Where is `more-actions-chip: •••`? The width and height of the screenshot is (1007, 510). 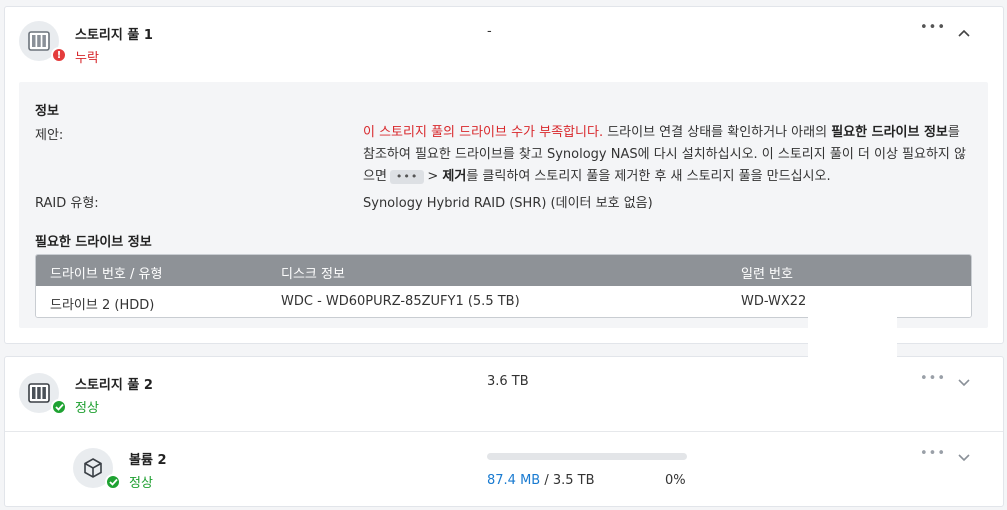 more-actions-chip: ••• is located at coordinates (407, 176).